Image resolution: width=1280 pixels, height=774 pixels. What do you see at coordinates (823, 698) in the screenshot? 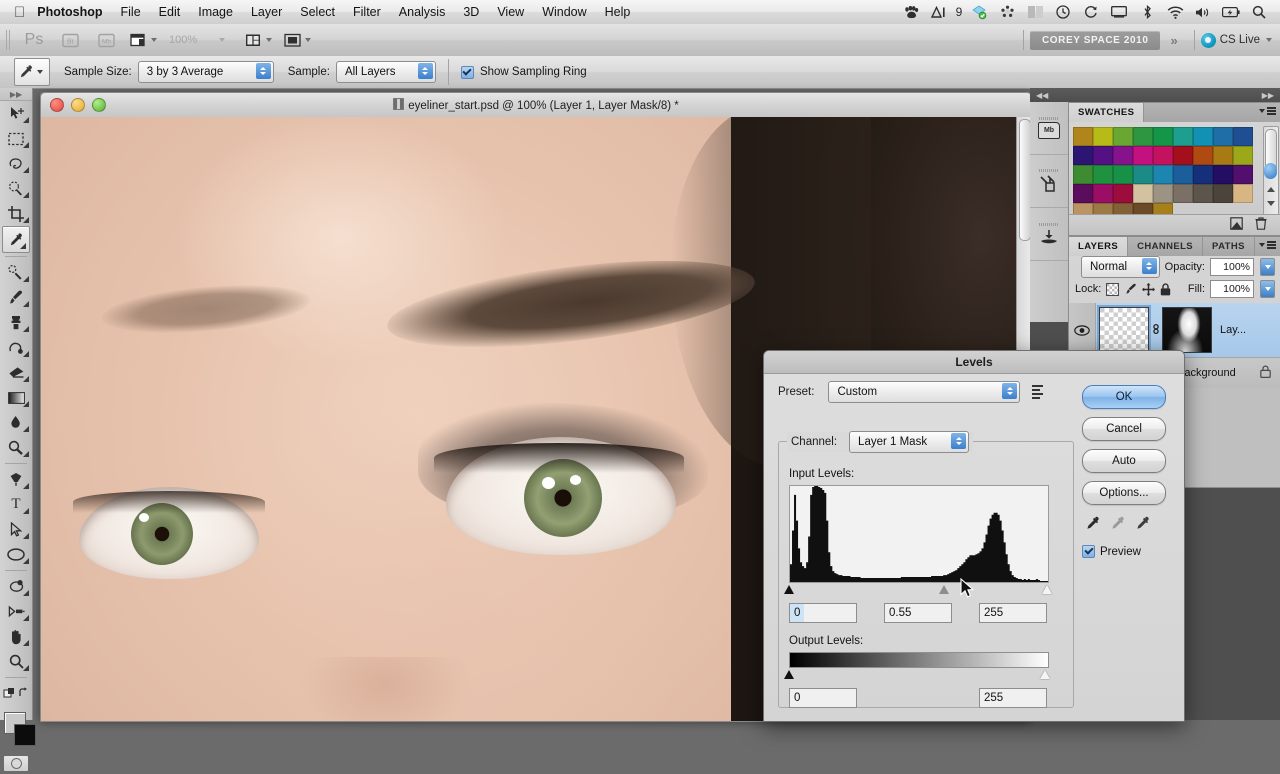
I see `output-black-field: 0` at bounding box center [823, 698].